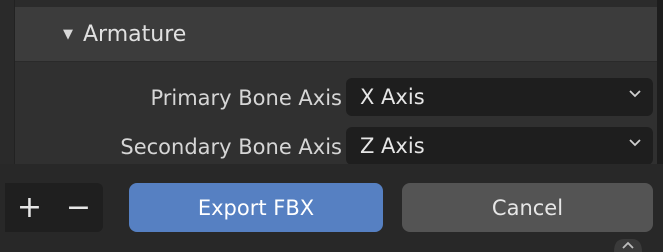 This screenshot has width=663, height=252. What do you see at coordinates (78, 207) in the screenshot?
I see `remove-preset-button: −` at bounding box center [78, 207].